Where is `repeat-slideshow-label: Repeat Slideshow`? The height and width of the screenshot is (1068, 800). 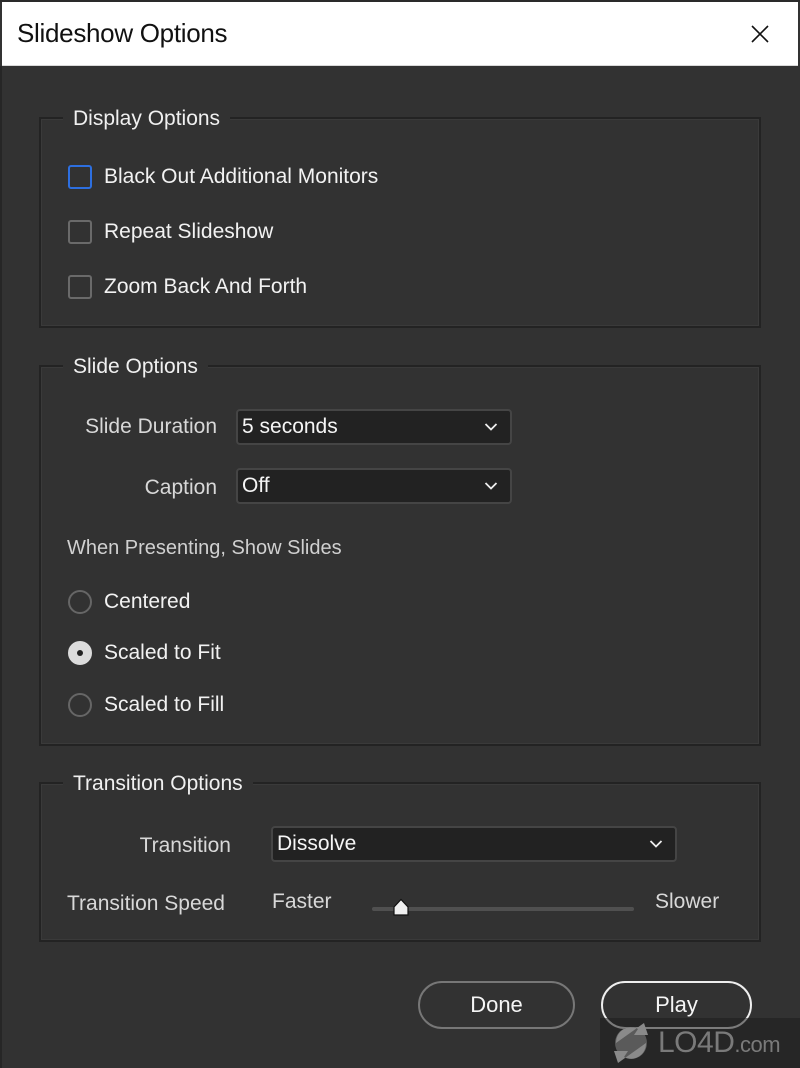
repeat-slideshow-label: Repeat Slideshow is located at coordinates (189, 231).